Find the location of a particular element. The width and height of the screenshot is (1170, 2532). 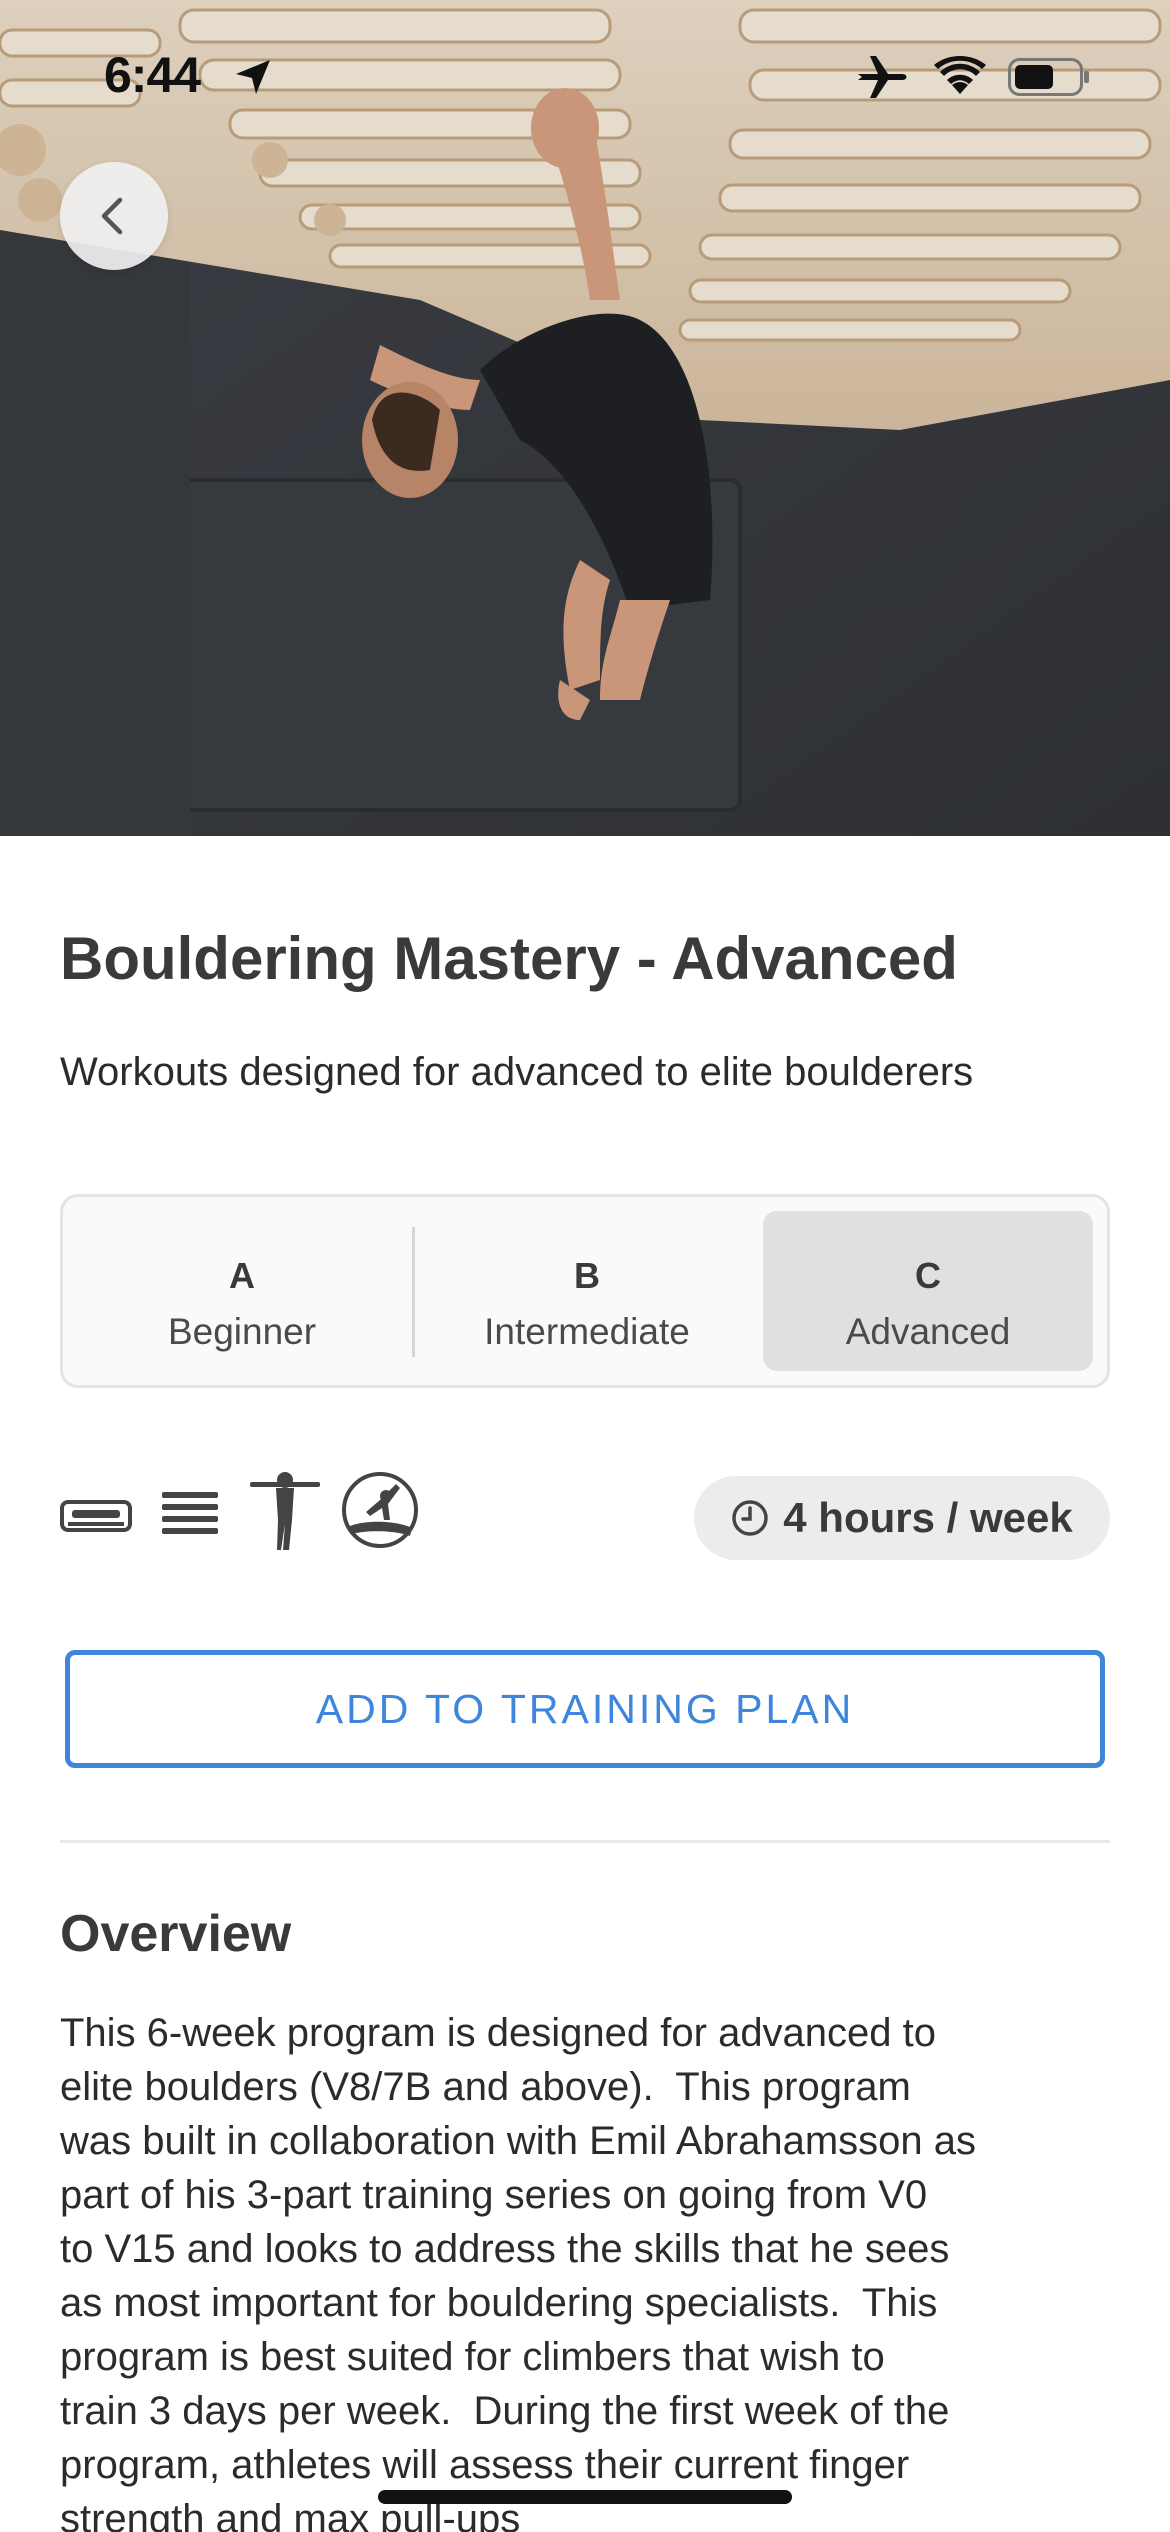

hangboard-icon is located at coordinates (96, 1516).